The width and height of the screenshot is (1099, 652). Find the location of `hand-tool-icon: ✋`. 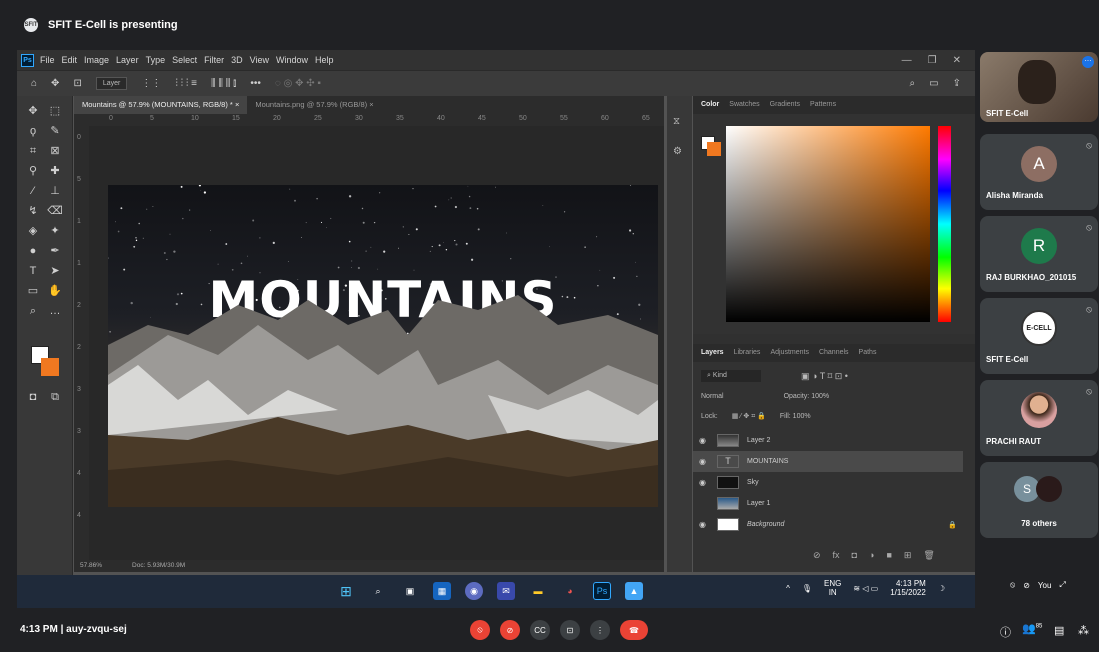

hand-tool-icon: ✋ is located at coordinates (55, 291).